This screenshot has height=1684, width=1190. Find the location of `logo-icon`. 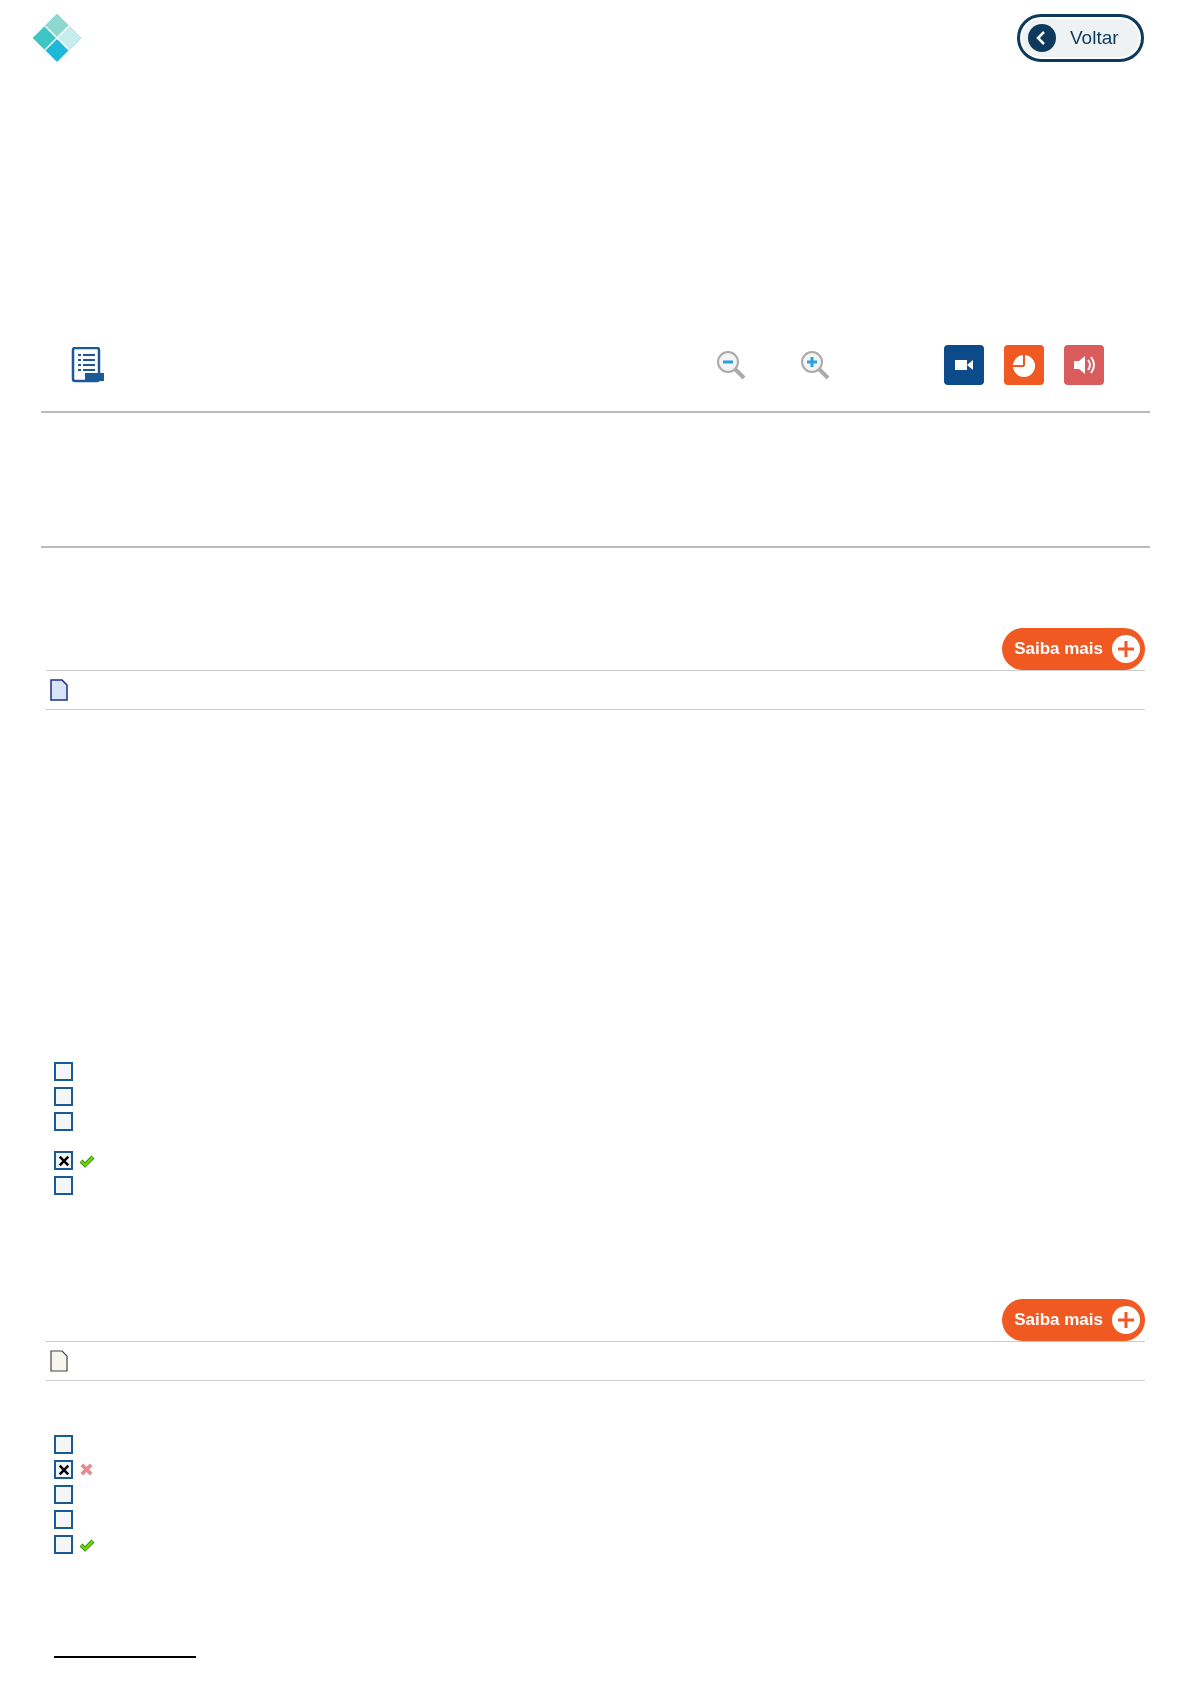

logo-icon is located at coordinates (57, 38).